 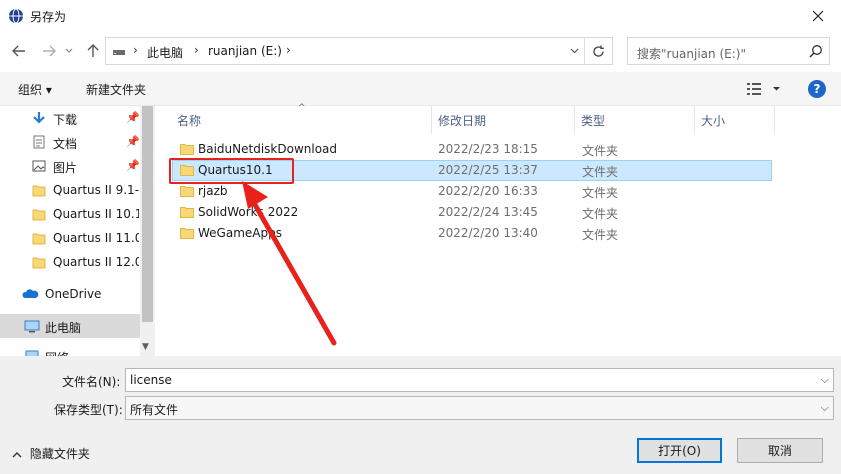 I want to click on sidebar-item-folder: Quartus II 11.0, so click(x=70, y=238).